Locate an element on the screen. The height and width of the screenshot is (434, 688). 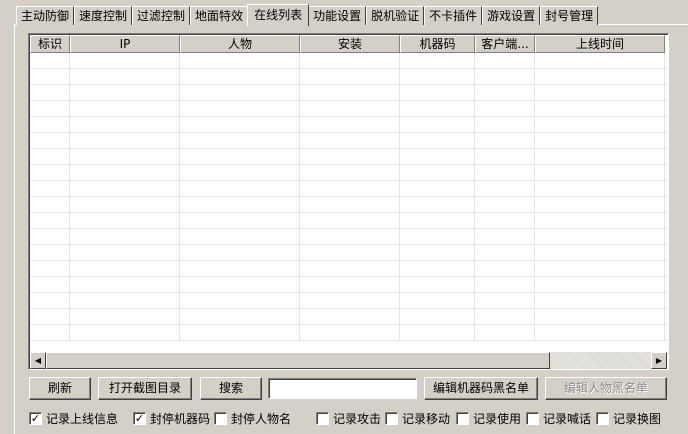
checkbox-label: 记录移动 is located at coordinates (426, 418).